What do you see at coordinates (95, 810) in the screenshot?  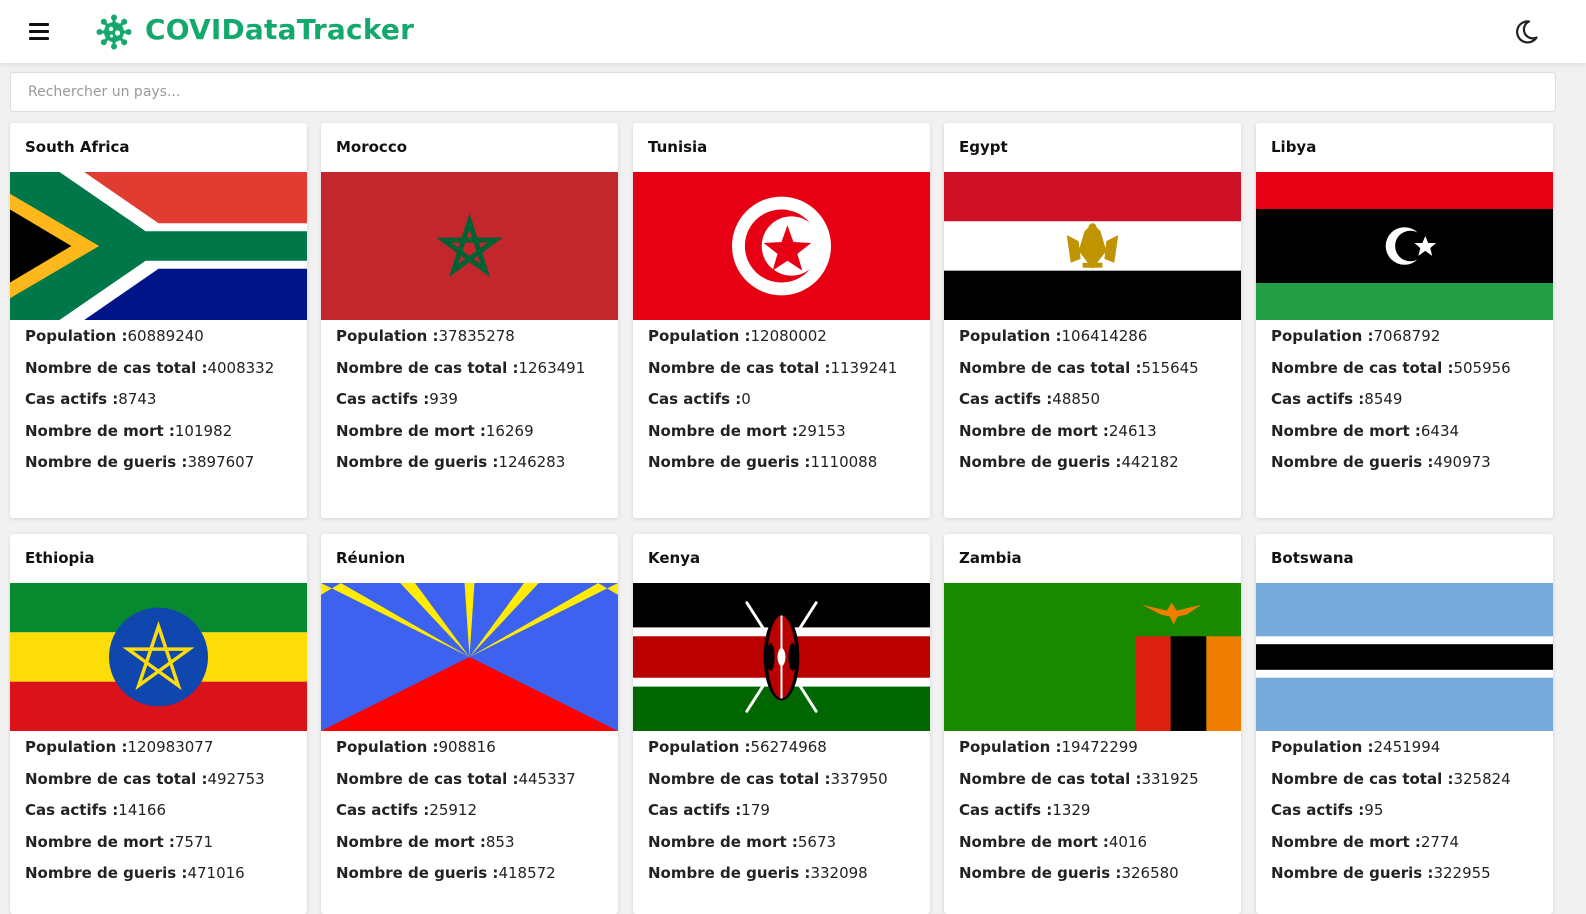 I see `active-cases-stat: Cas actifs :14166` at bounding box center [95, 810].